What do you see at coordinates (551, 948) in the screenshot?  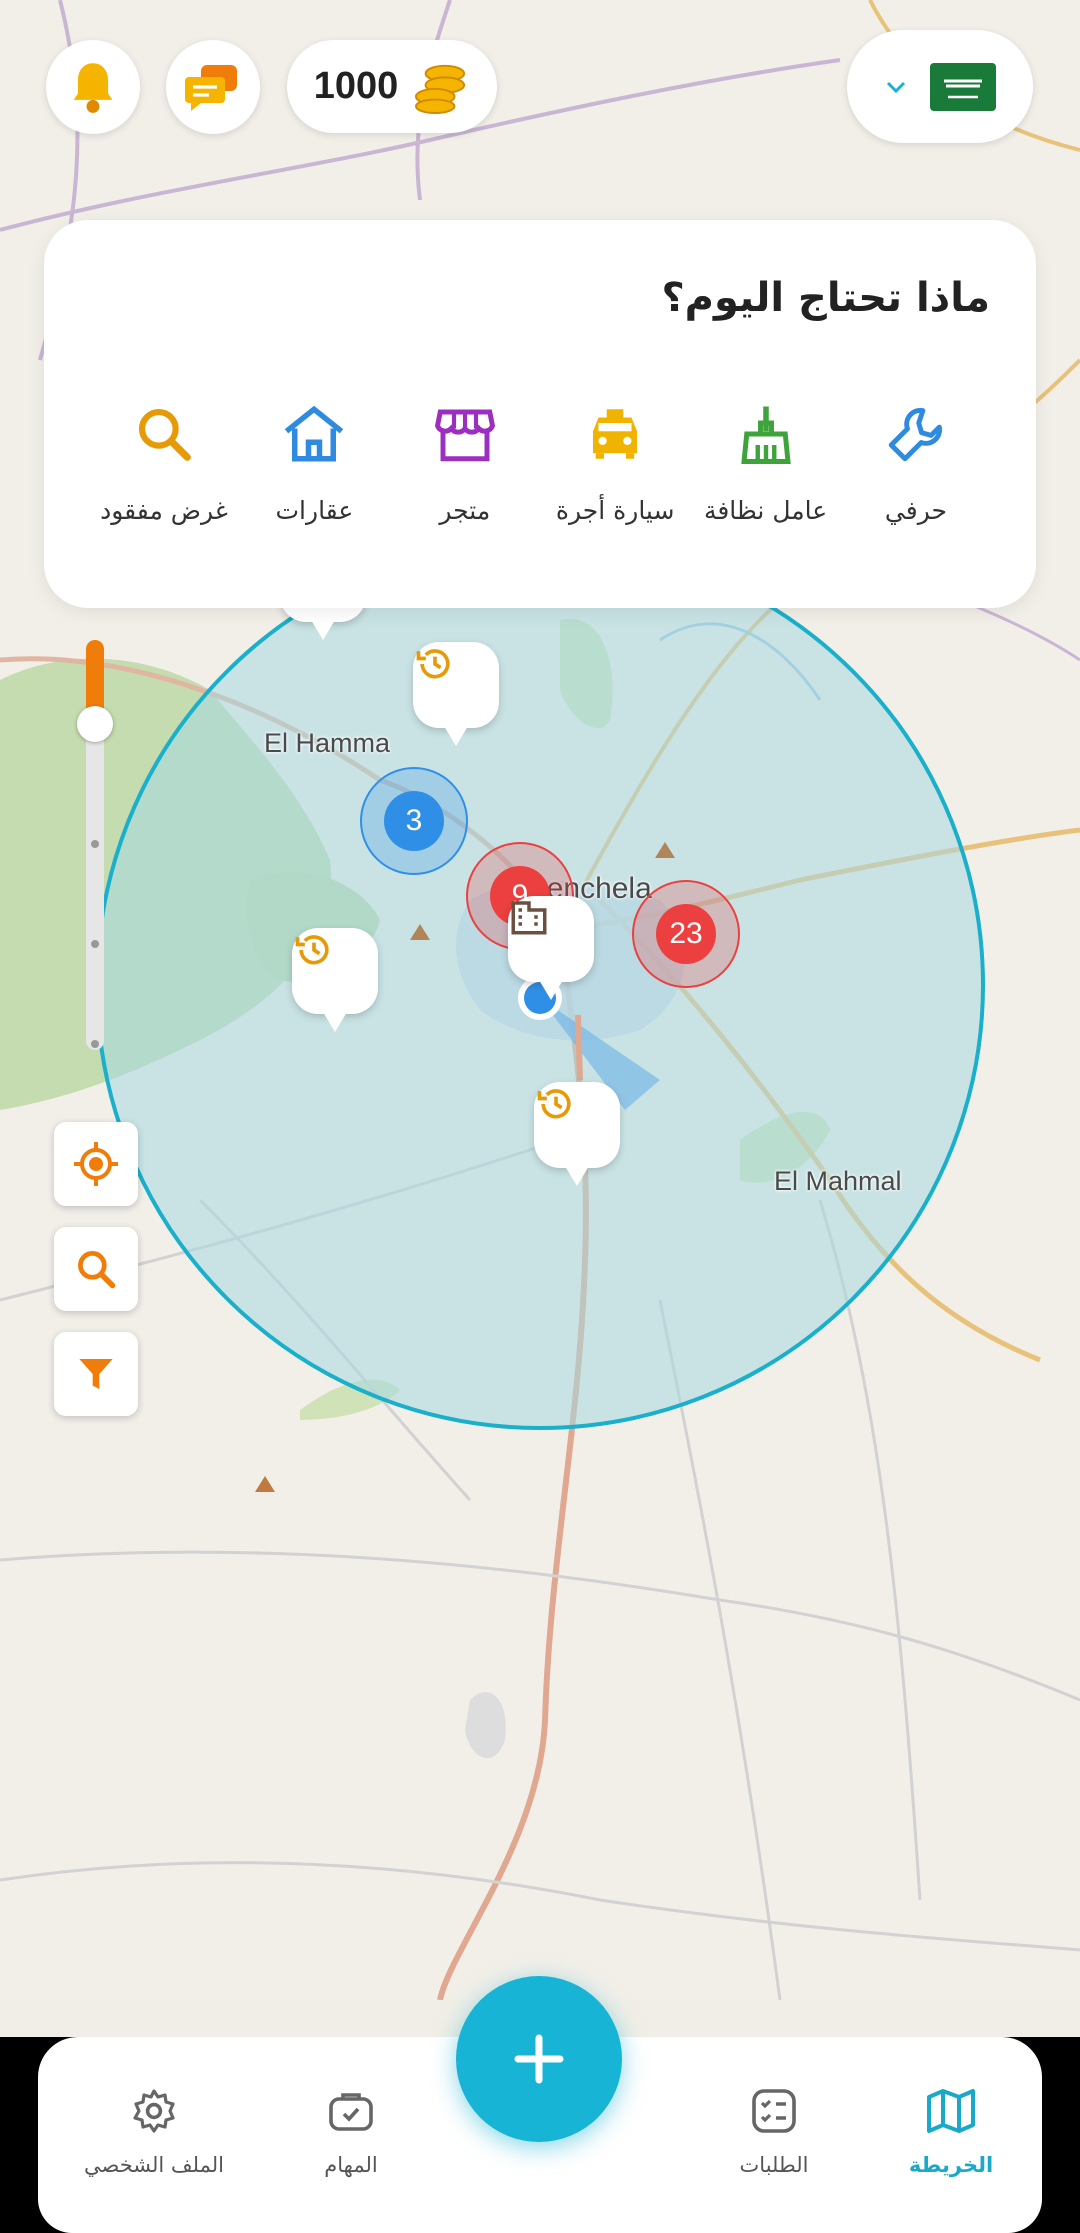 I see `building-marker` at bounding box center [551, 948].